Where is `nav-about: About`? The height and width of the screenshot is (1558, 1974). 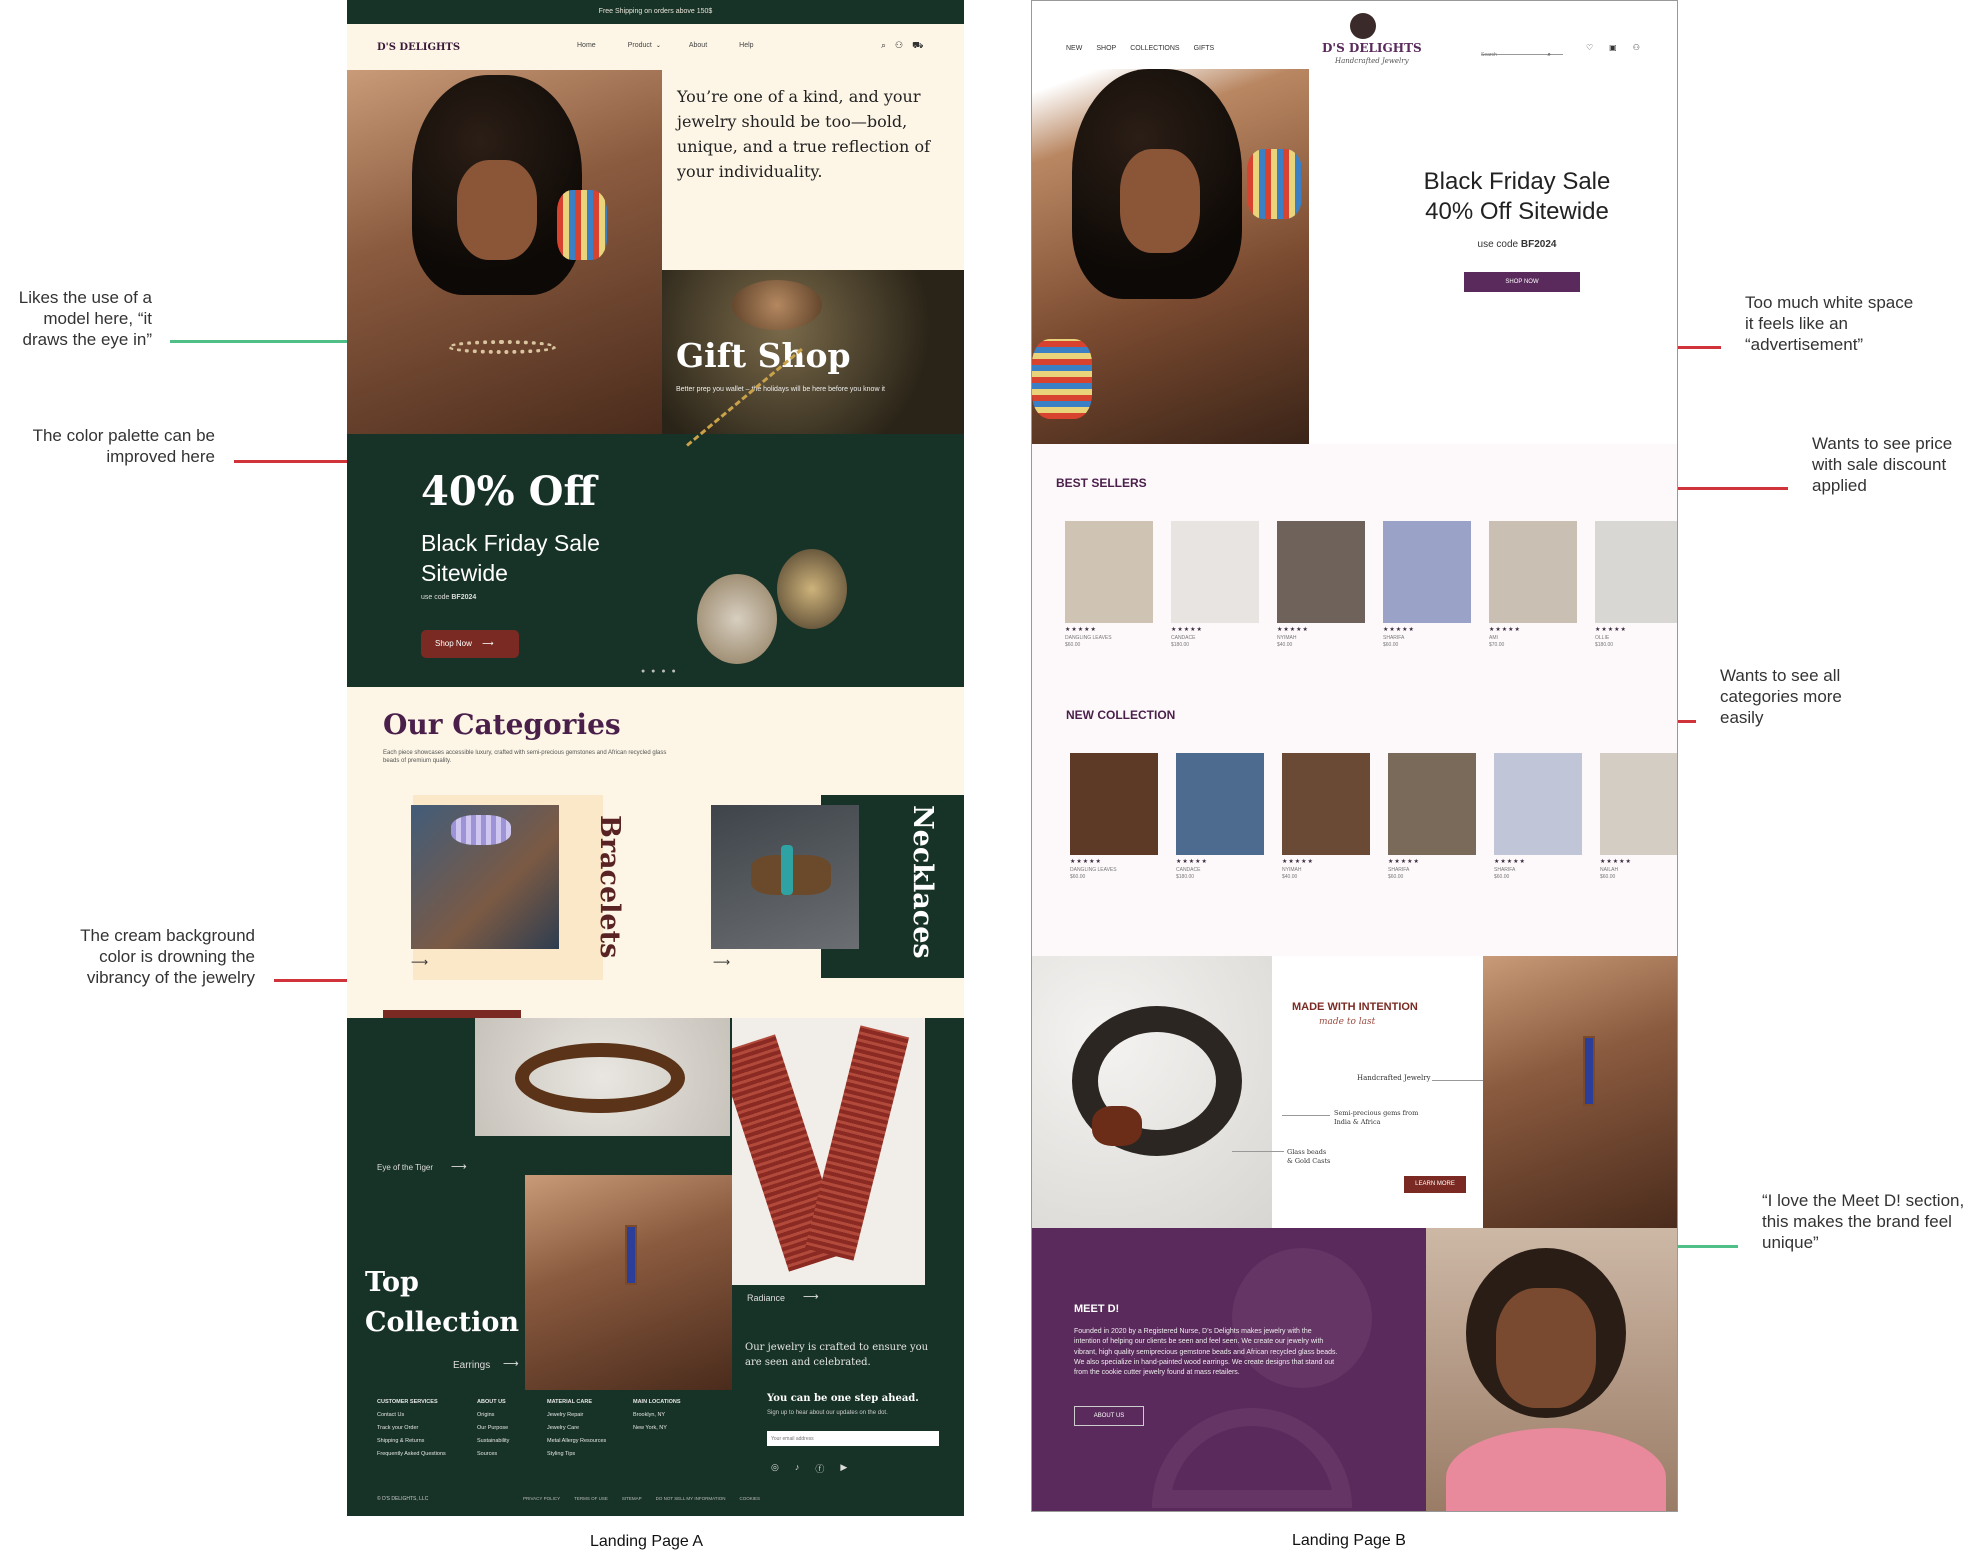 nav-about: About is located at coordinates (698, 45).